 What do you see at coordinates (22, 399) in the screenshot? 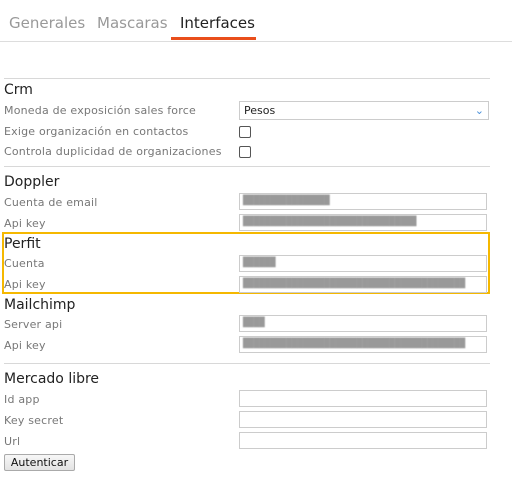
I see `ml-id-label: Id app` at bounding box center [22, 399].